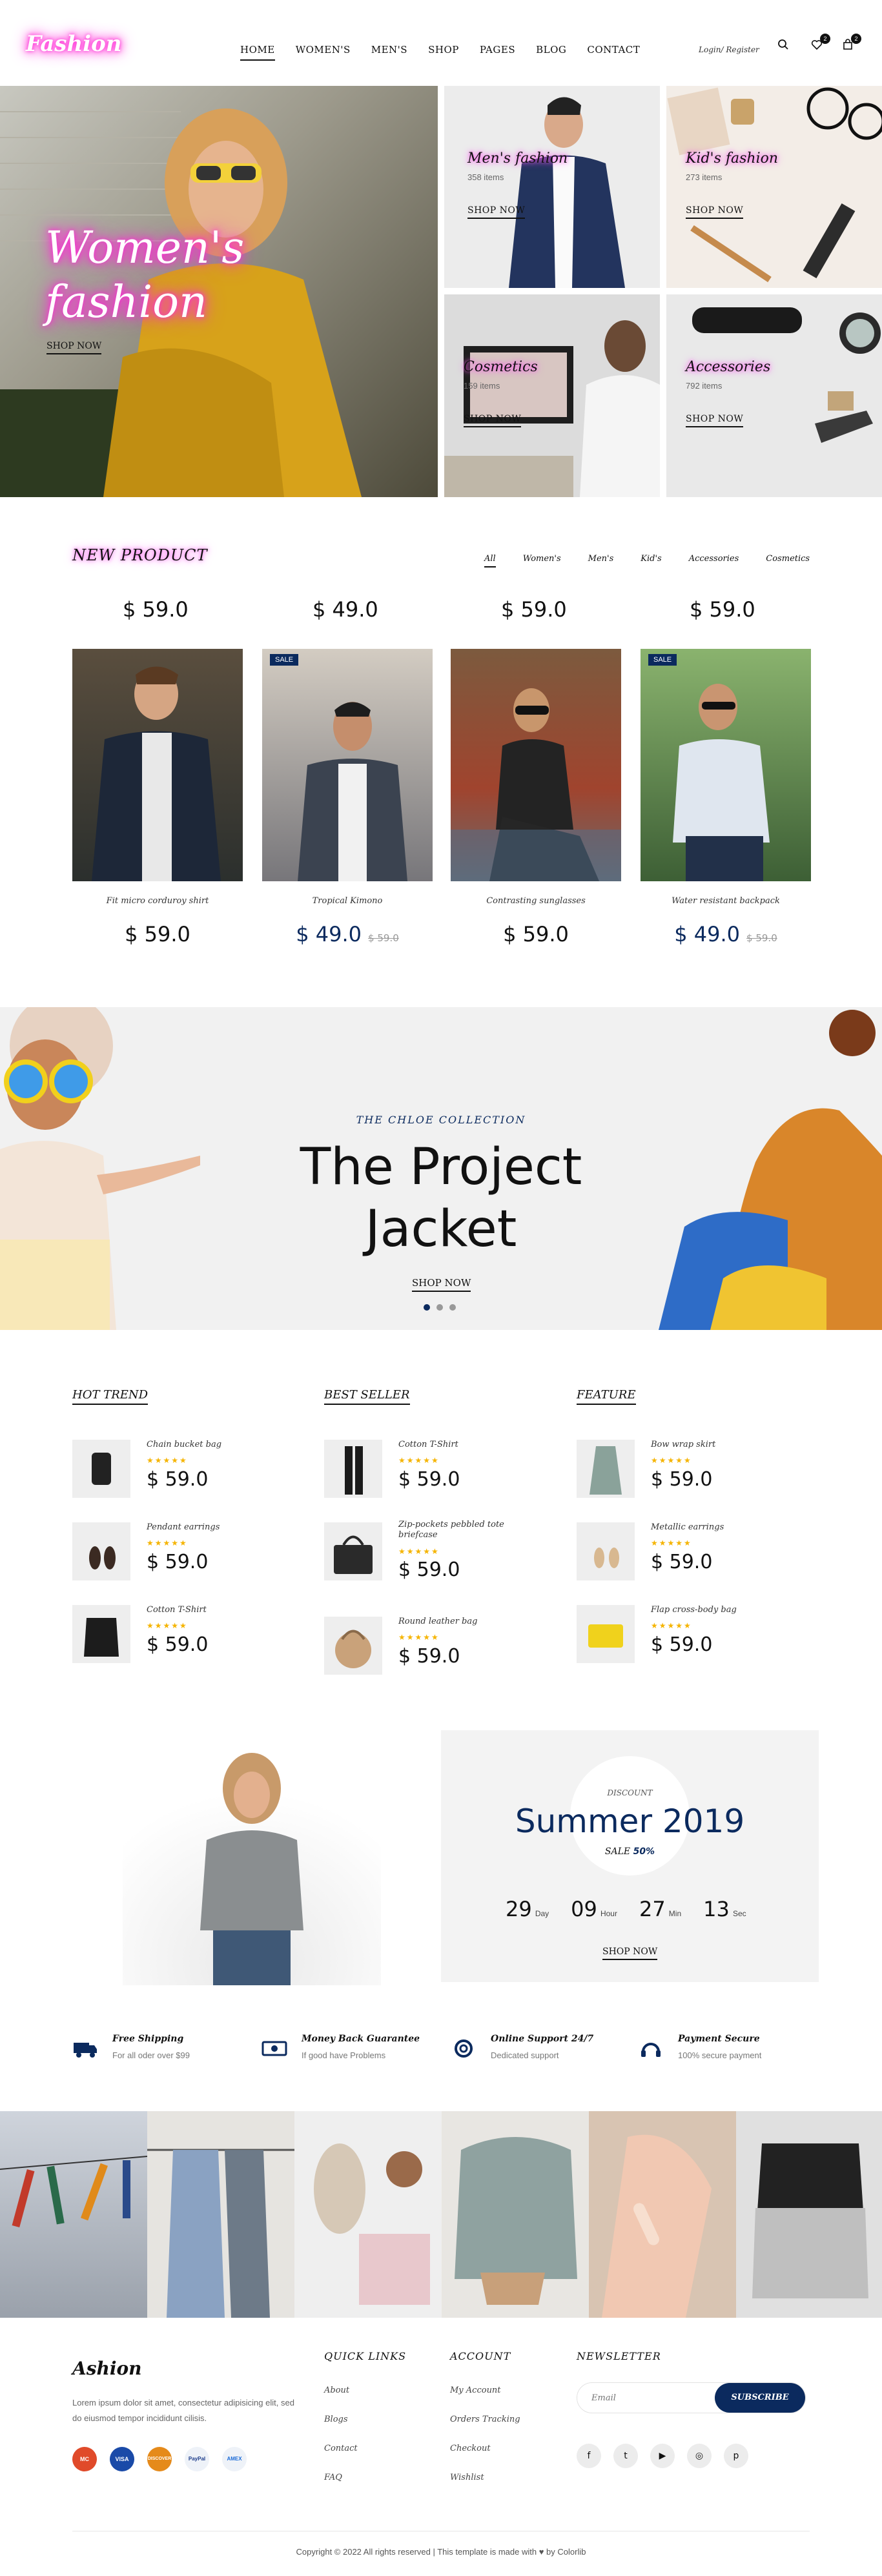 This screenshot has width=882, height=2576. I want to click on list-item: Round leather bag ★★★★★ $ 59.0, so click(434, 1653).